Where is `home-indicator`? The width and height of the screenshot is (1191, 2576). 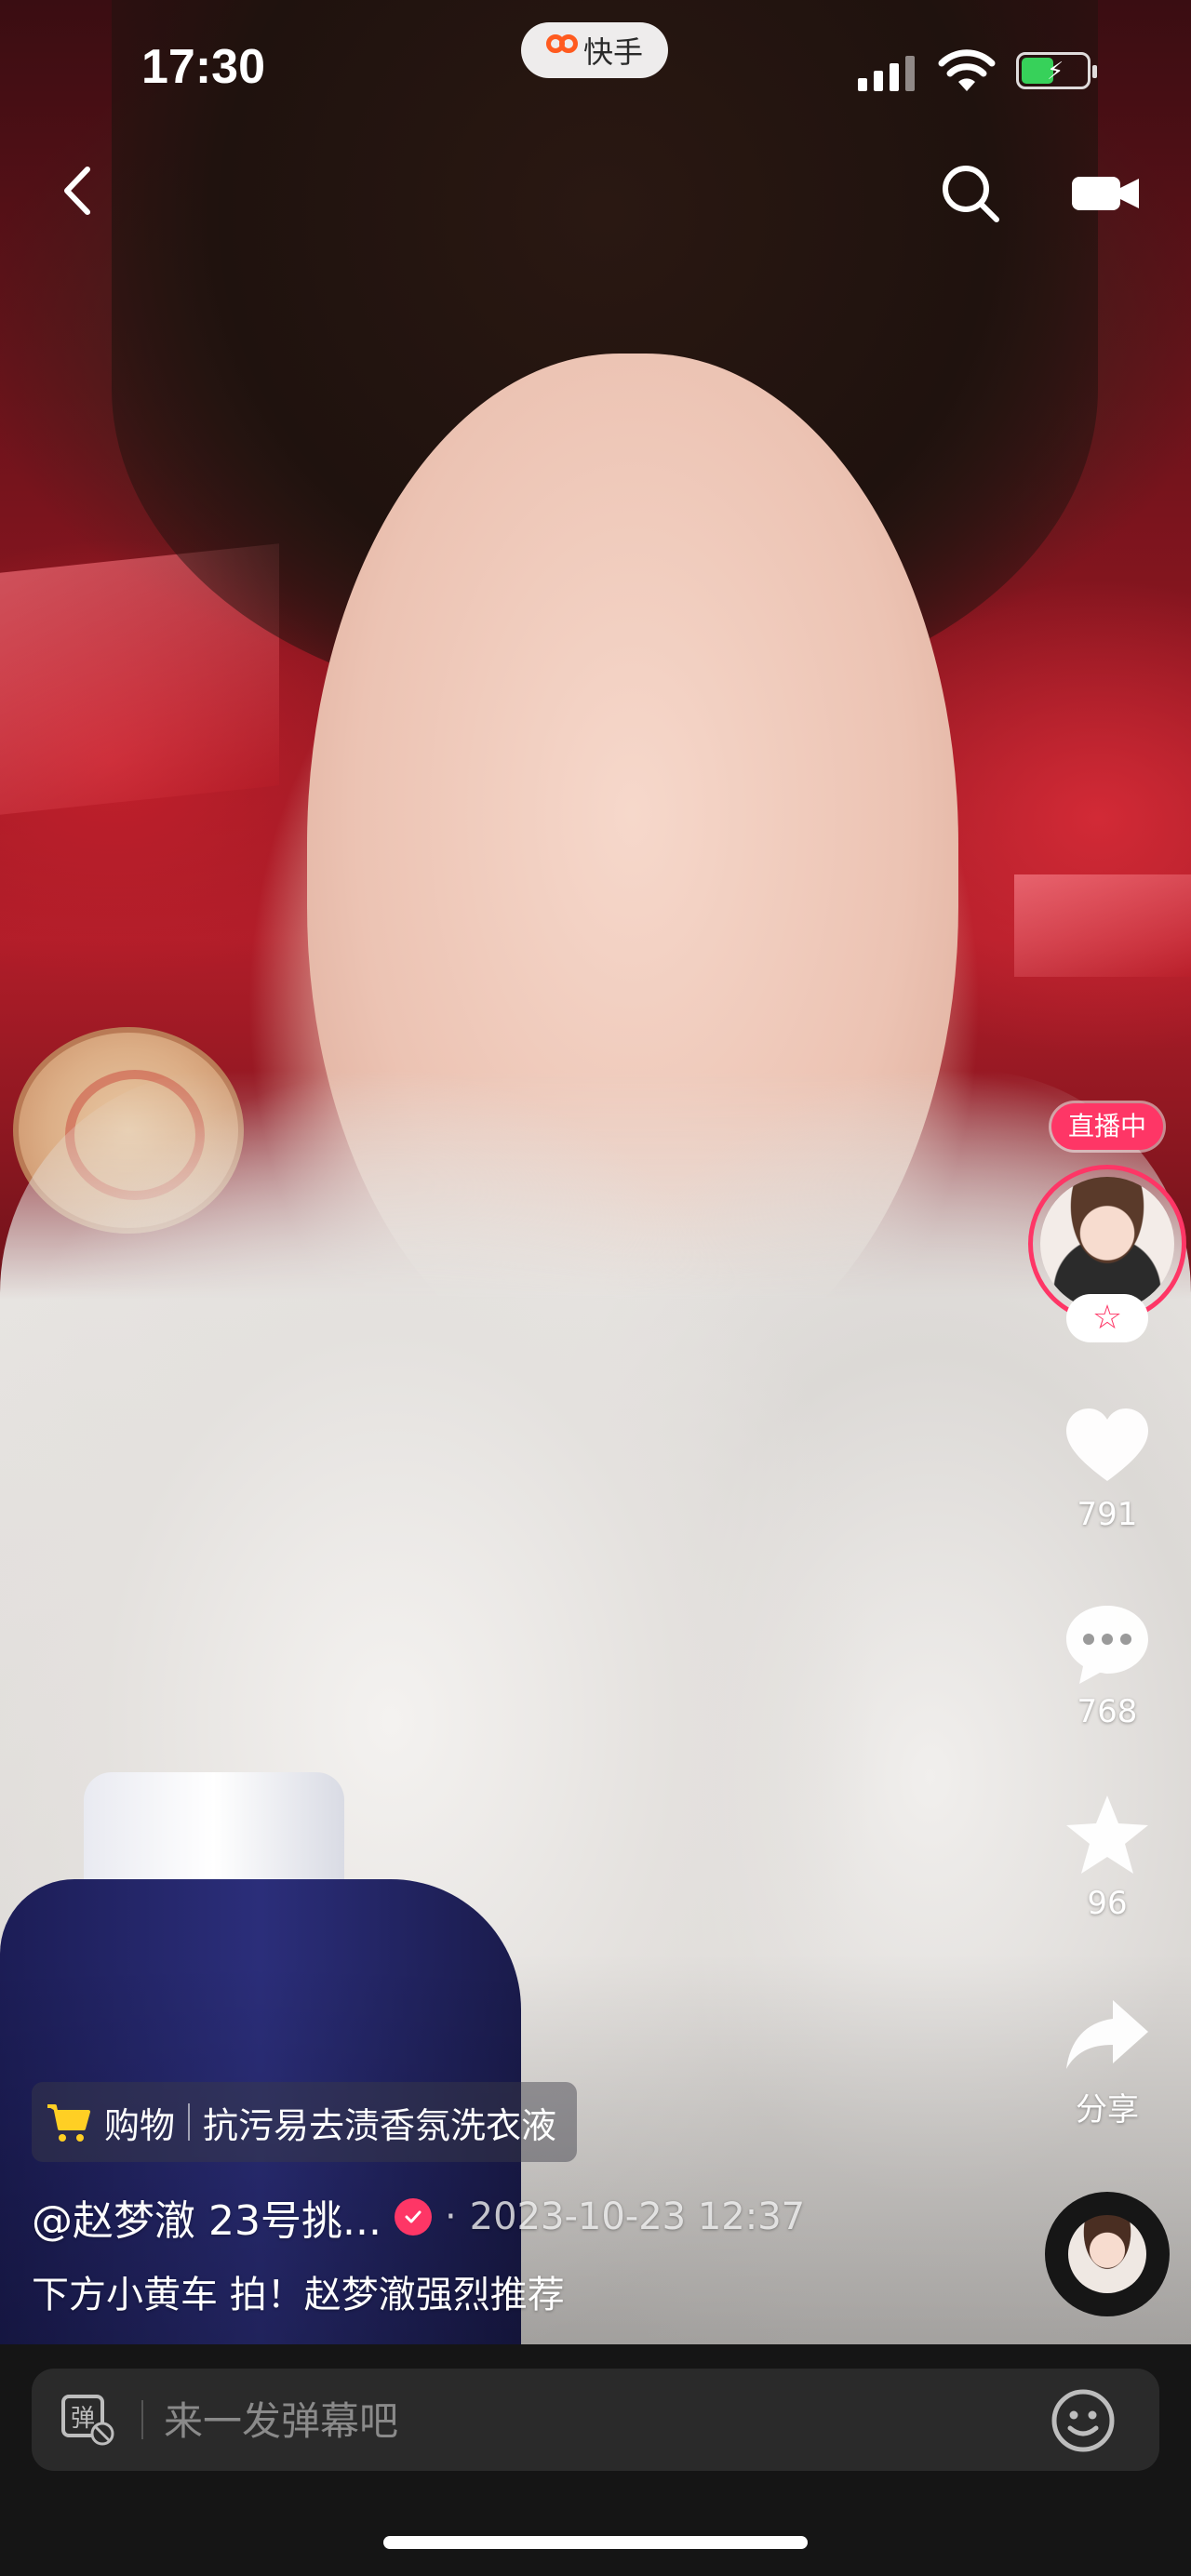
home-indicator is located at coordinates (595, 2542).